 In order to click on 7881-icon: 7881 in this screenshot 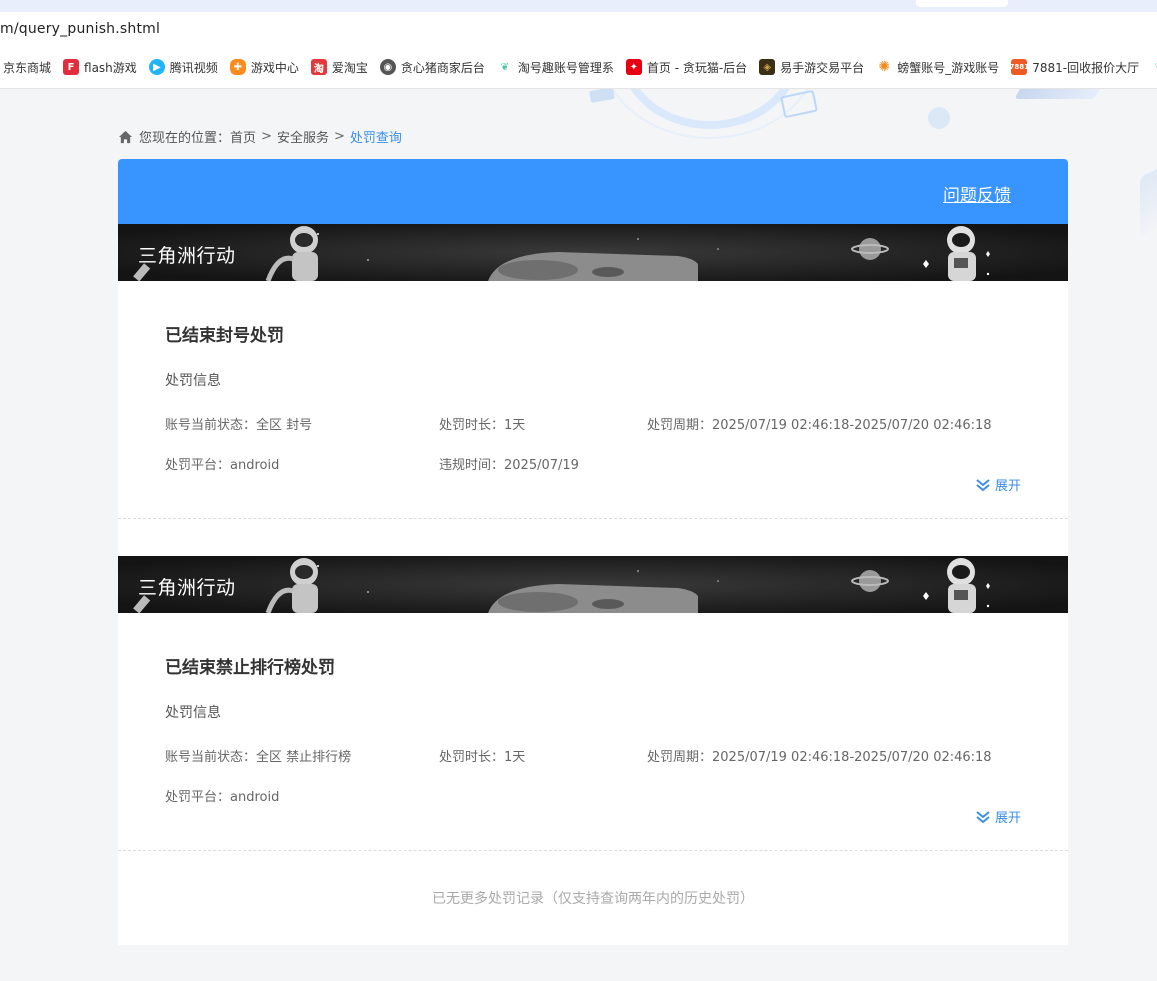, I will do `click(1019, 67)`.